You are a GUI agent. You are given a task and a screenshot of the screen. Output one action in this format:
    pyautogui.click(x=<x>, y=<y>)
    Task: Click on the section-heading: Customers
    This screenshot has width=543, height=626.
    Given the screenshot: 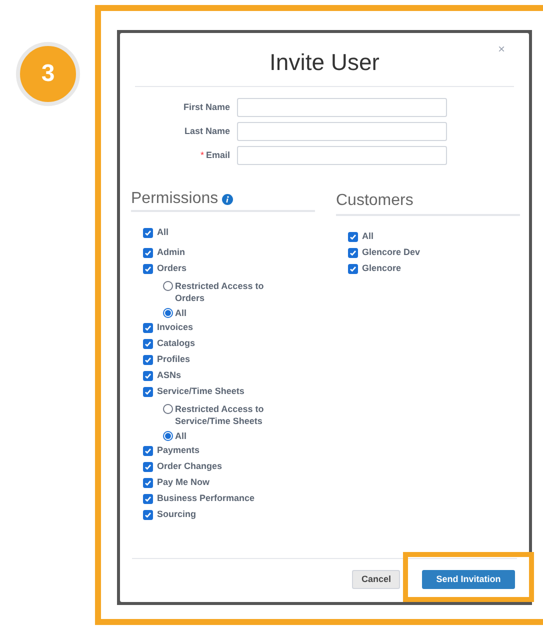 What is the action you would take?
    pyautogui.click(x=375, y=200)
    